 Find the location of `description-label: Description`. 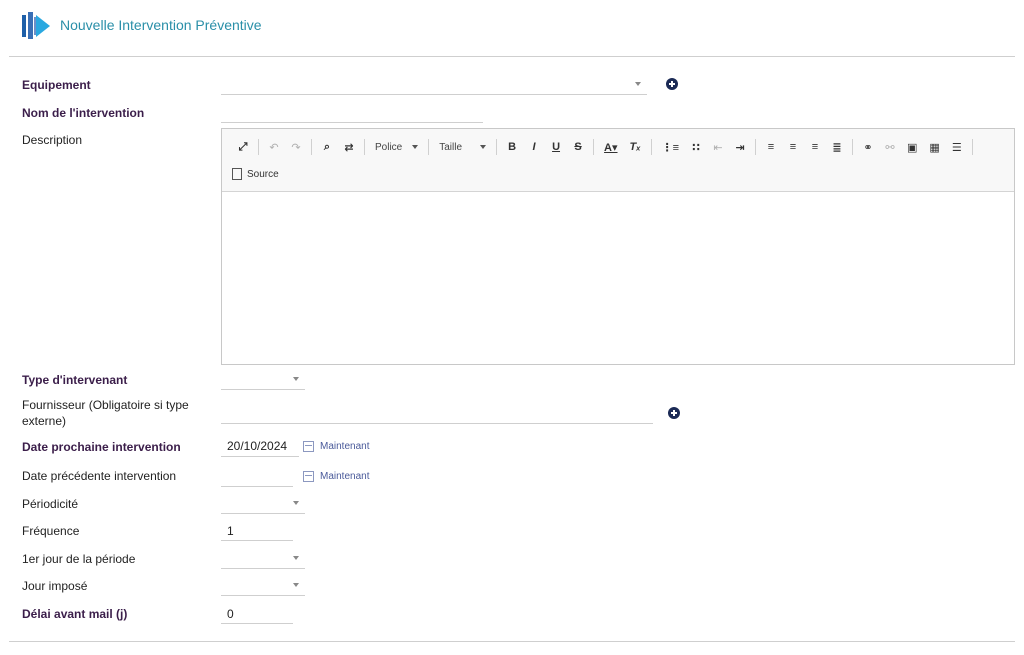

description-label: Description is located at coordinates (52, 140).